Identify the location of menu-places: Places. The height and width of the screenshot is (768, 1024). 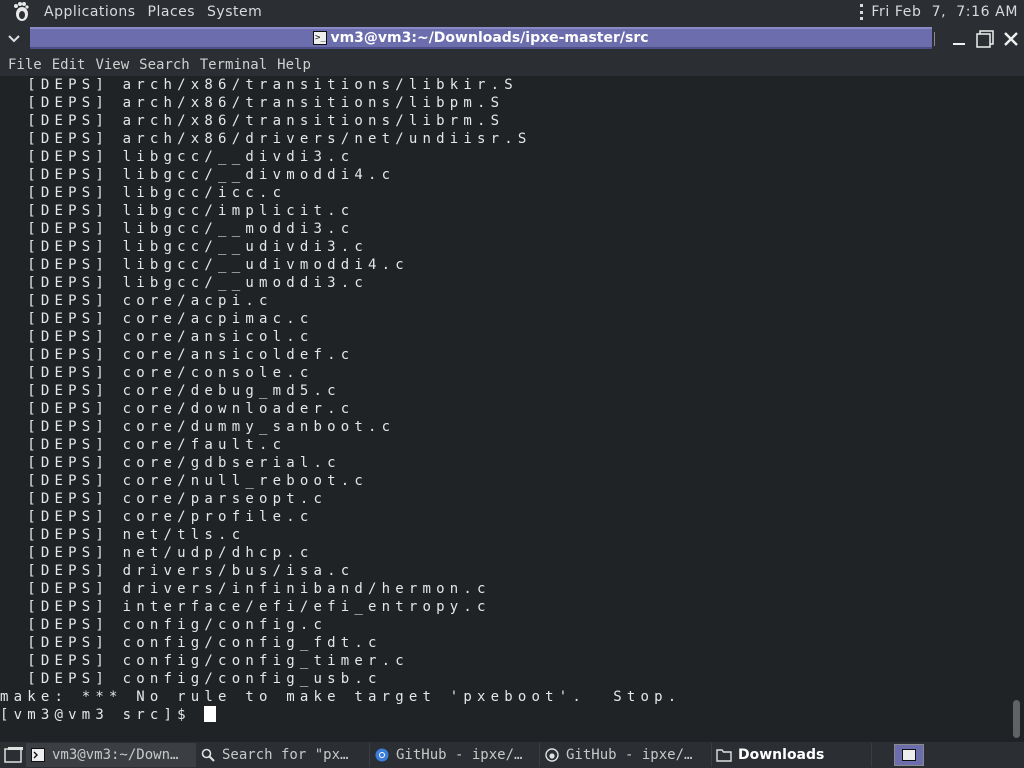
(172, 12).